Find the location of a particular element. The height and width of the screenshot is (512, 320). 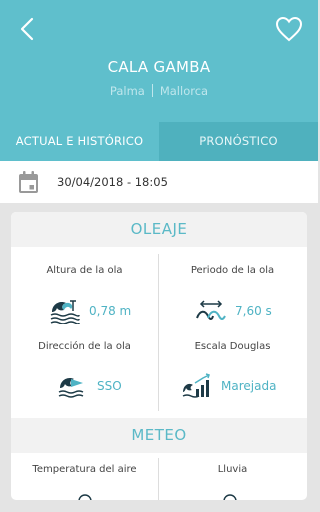

vertical-divider is located at coordinates (158, 332).